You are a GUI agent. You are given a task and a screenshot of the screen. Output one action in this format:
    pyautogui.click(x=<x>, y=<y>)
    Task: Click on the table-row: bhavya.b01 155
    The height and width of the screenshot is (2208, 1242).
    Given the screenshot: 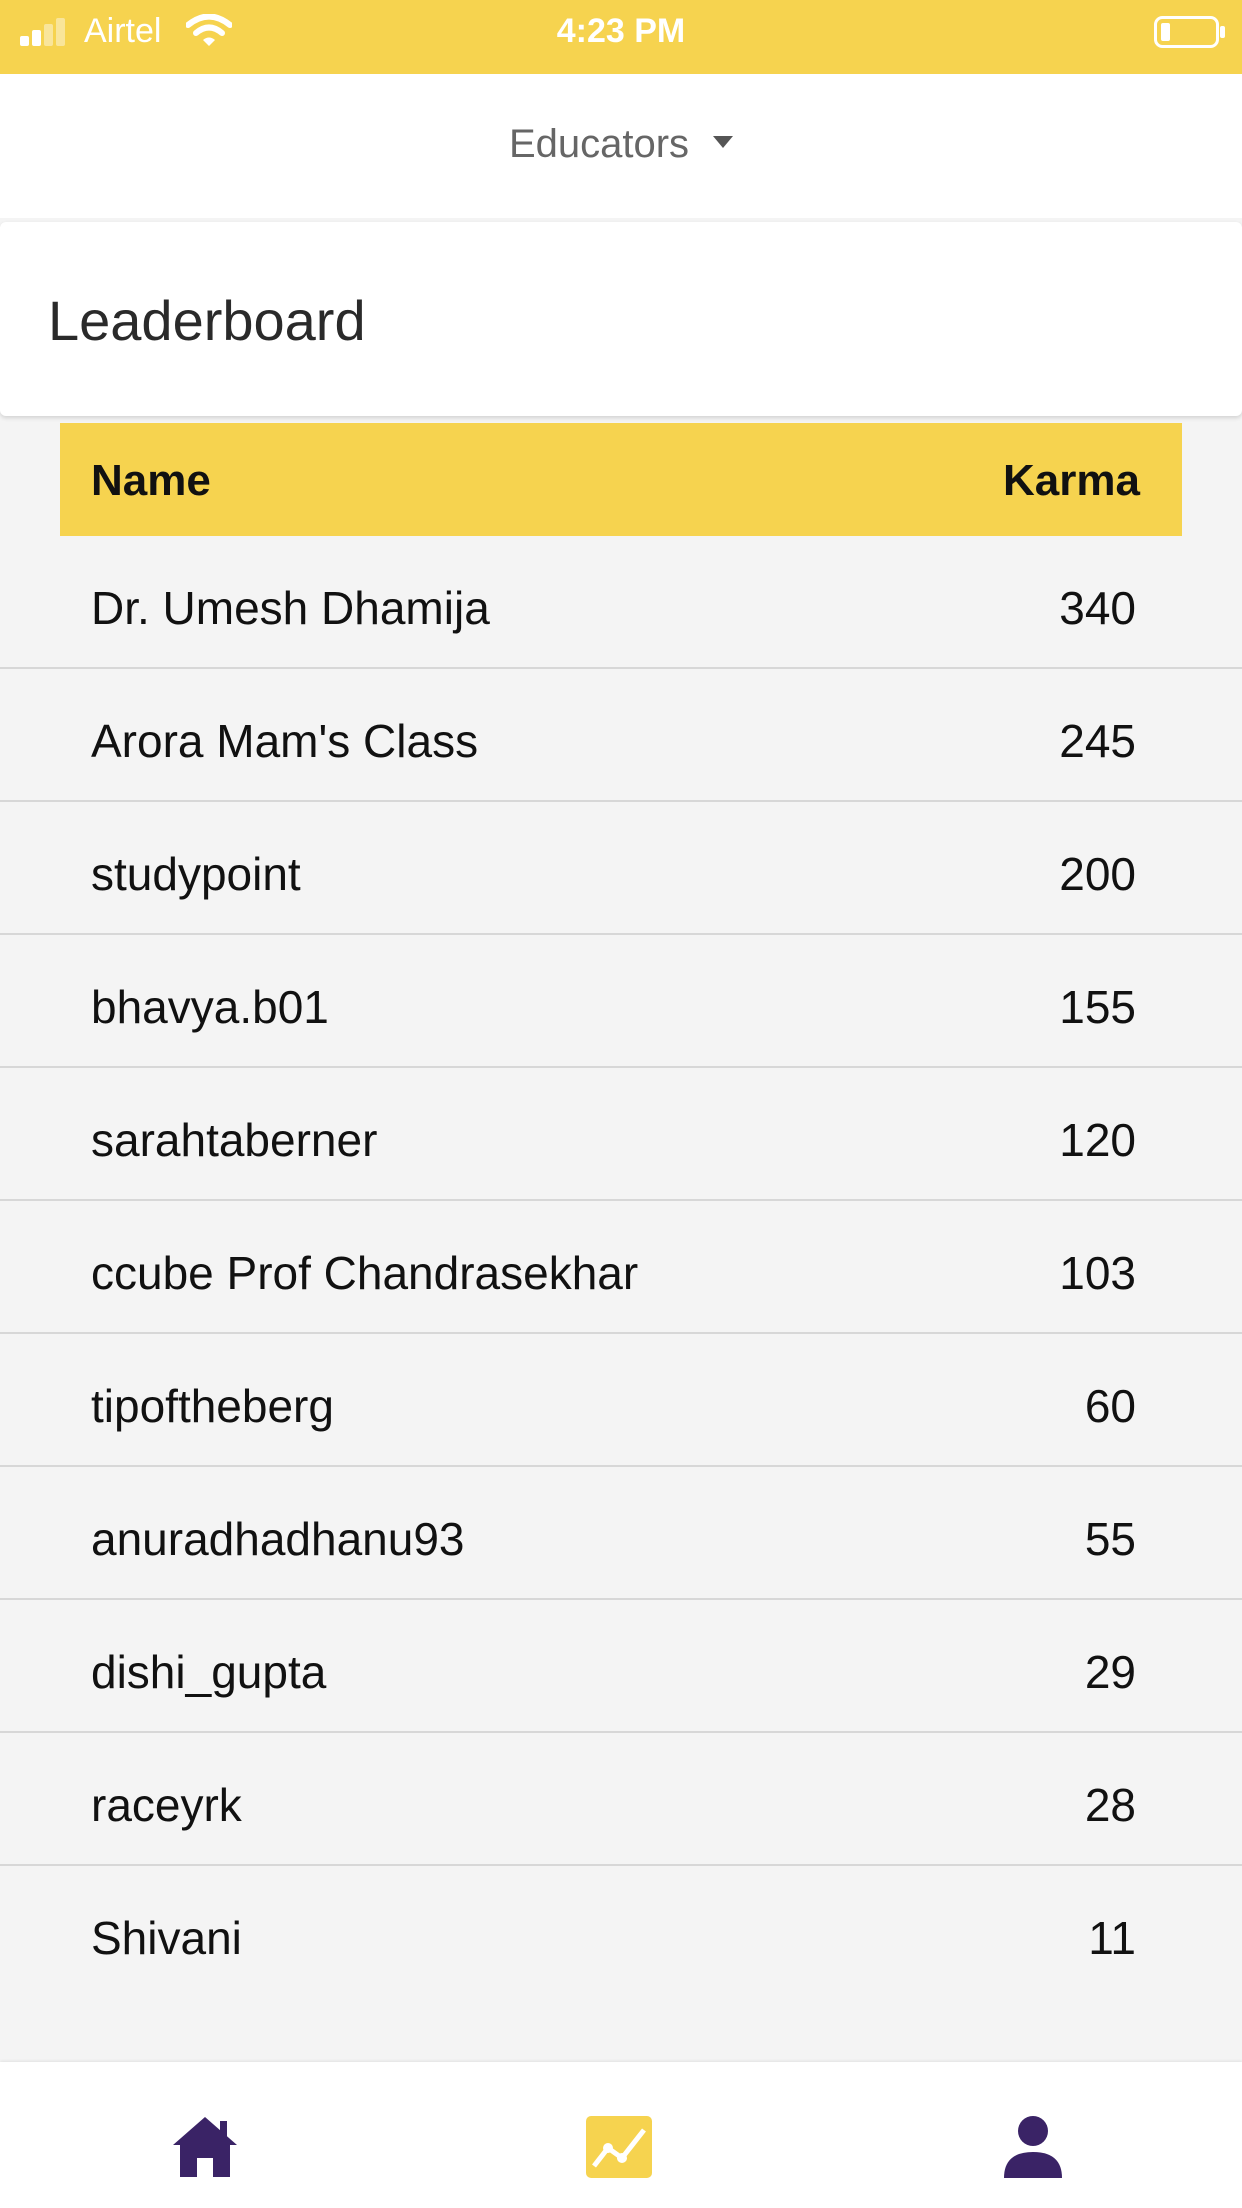 What is the action you would take?
    pyautogui.click(x=621, y=1001)
    